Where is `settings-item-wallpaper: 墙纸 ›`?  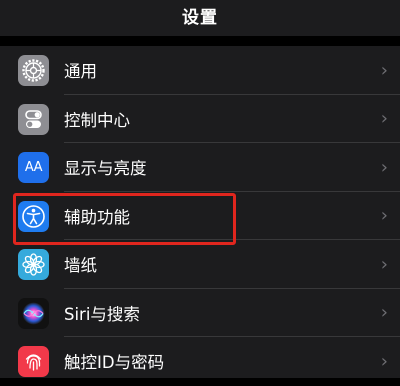
settings-item-wallpaper: 墙纸 › is located at coordinates (200, 264).